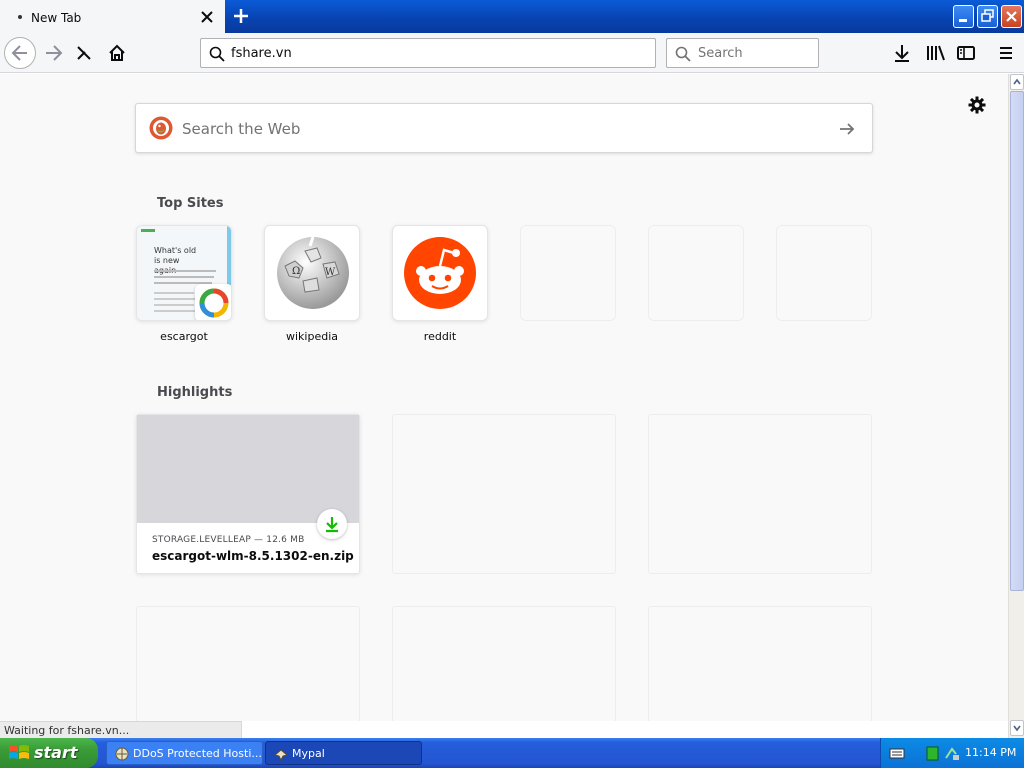 The image size is (1024, 768). I want to click on top-site-label: reddit, so click(440, 336).